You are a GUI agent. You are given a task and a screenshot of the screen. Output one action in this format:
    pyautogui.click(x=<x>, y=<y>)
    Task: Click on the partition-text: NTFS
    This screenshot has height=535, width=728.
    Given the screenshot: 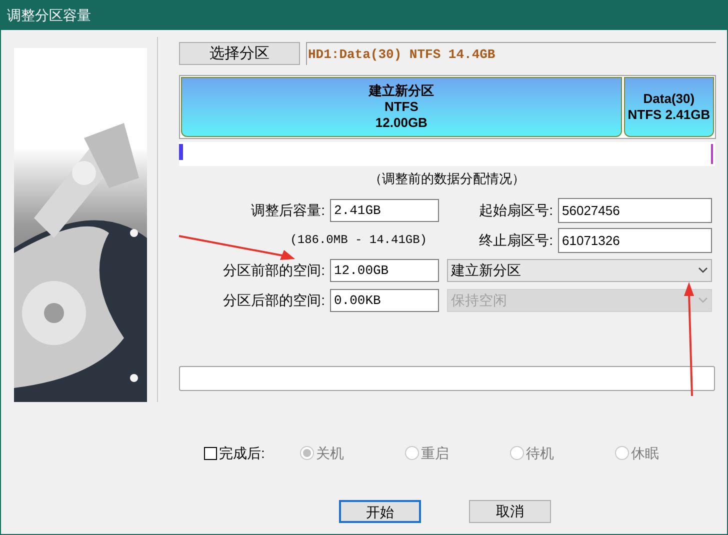 What is the action you would take?
    pyautogui.click(x=401, y=107)
    